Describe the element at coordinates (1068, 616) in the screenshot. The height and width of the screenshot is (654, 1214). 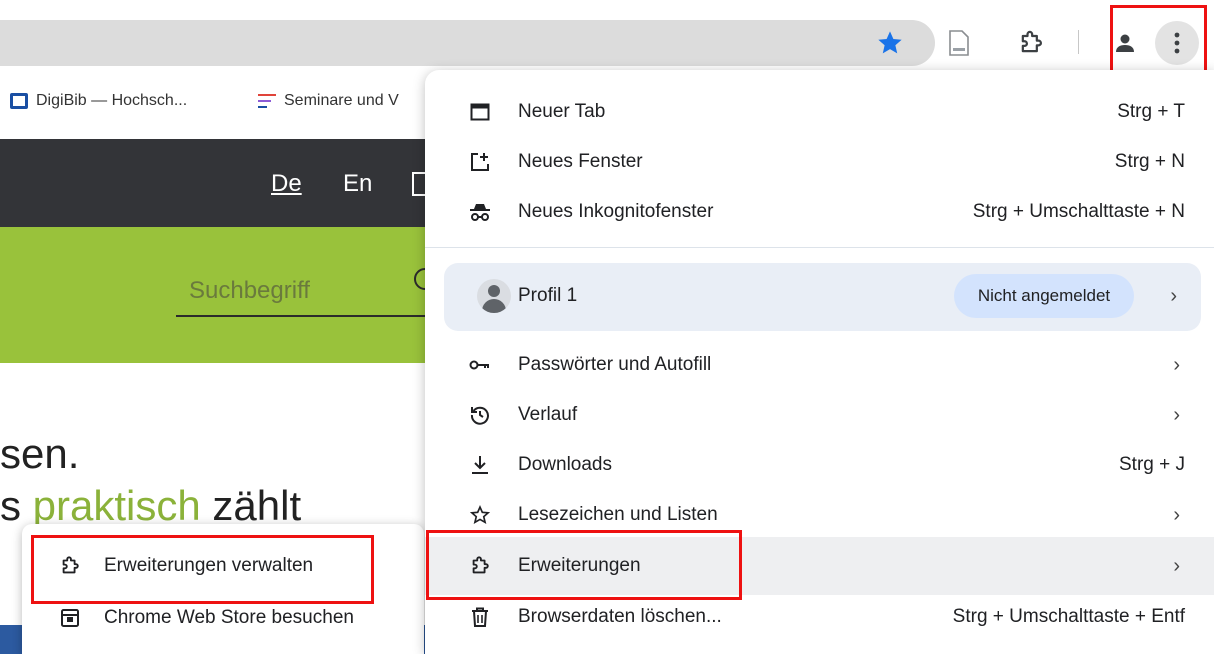
I see `menu-item-shortcut: Strg + Umschalttaste + Entf` at that location.